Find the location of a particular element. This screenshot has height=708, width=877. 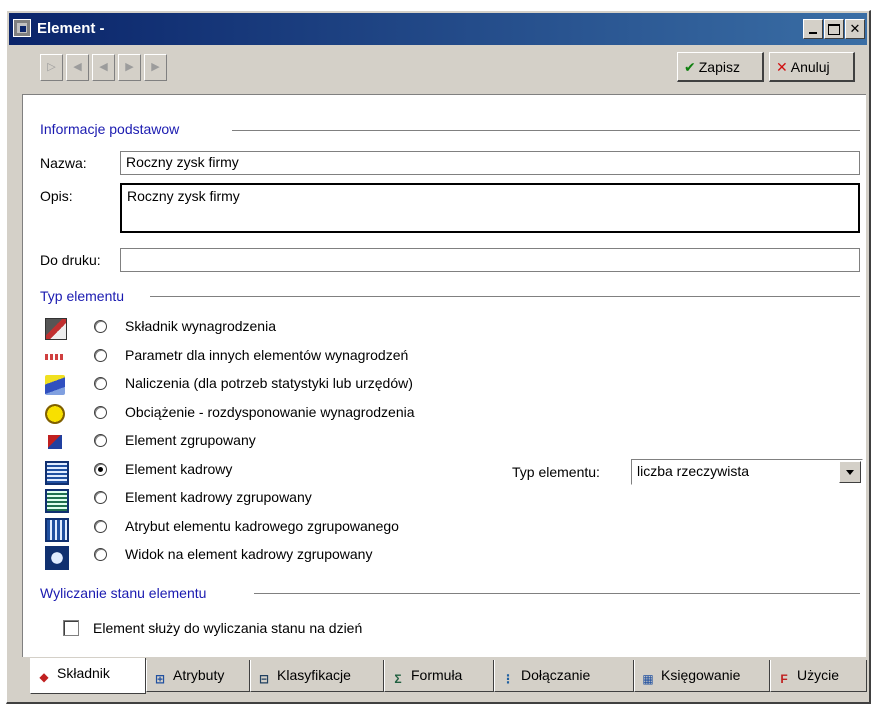

maximize-button is located at coordinates (834, 29).